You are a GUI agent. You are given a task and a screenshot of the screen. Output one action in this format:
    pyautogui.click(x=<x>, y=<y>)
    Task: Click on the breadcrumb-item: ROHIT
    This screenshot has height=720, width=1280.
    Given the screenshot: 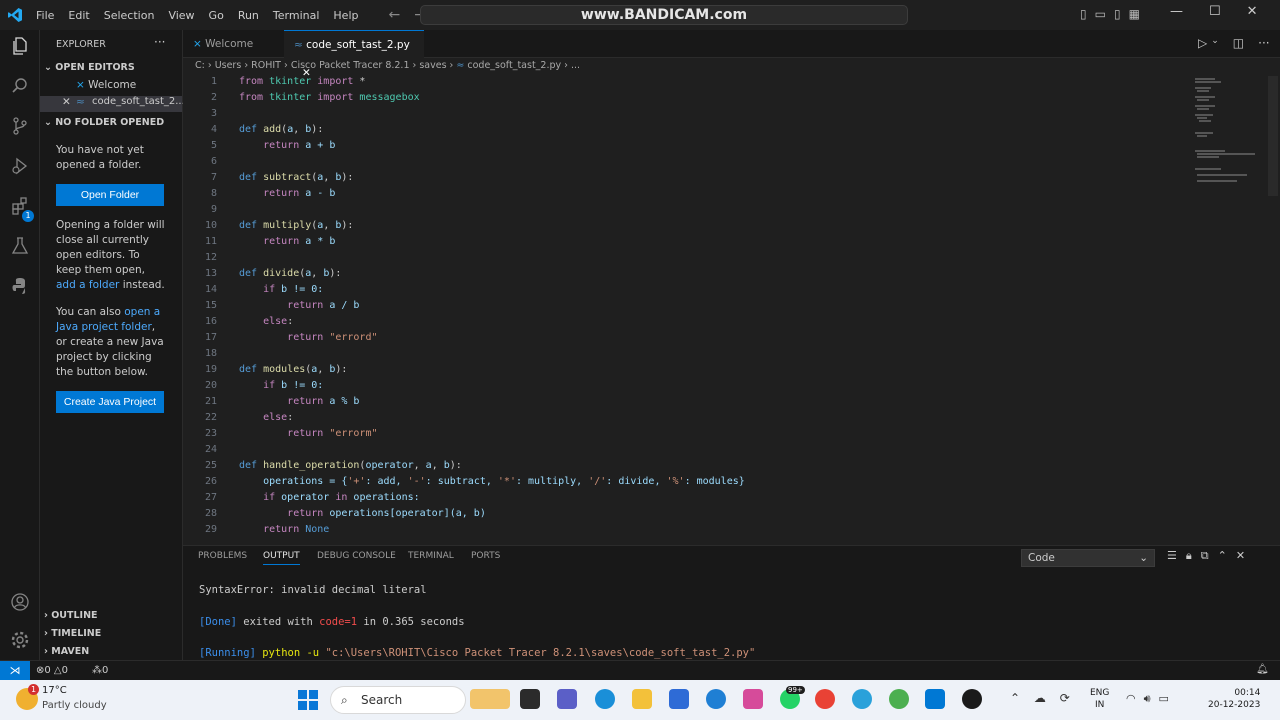 What is the action you would take?
    pyautogui.click(x=266, y=65)
    